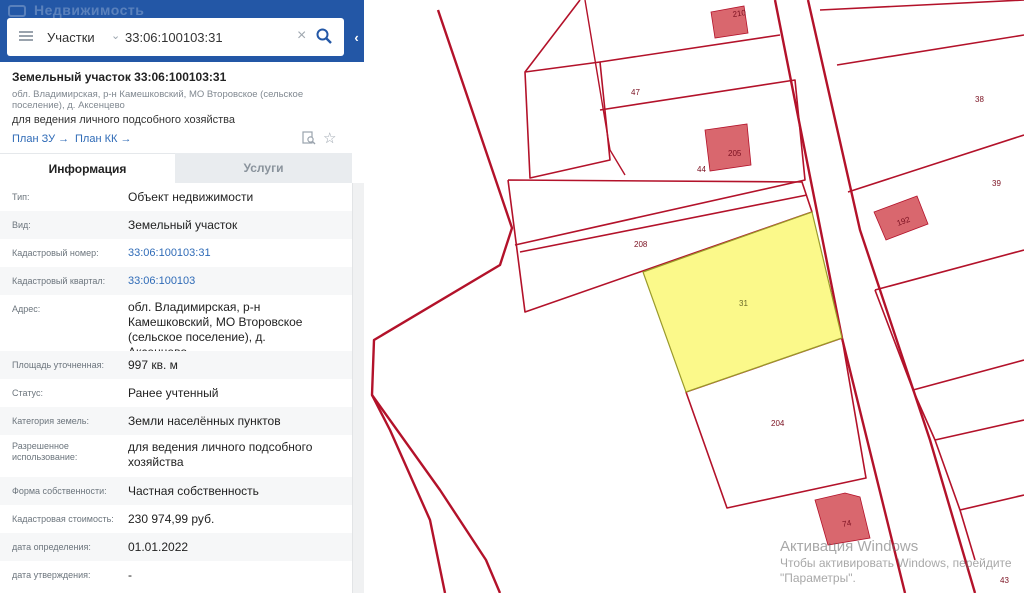 The image size is (1024, 593). Describe the element at coordinates (818, 578) in the screenshot. I see `watermark-line-2: "Параметры".` at that location.